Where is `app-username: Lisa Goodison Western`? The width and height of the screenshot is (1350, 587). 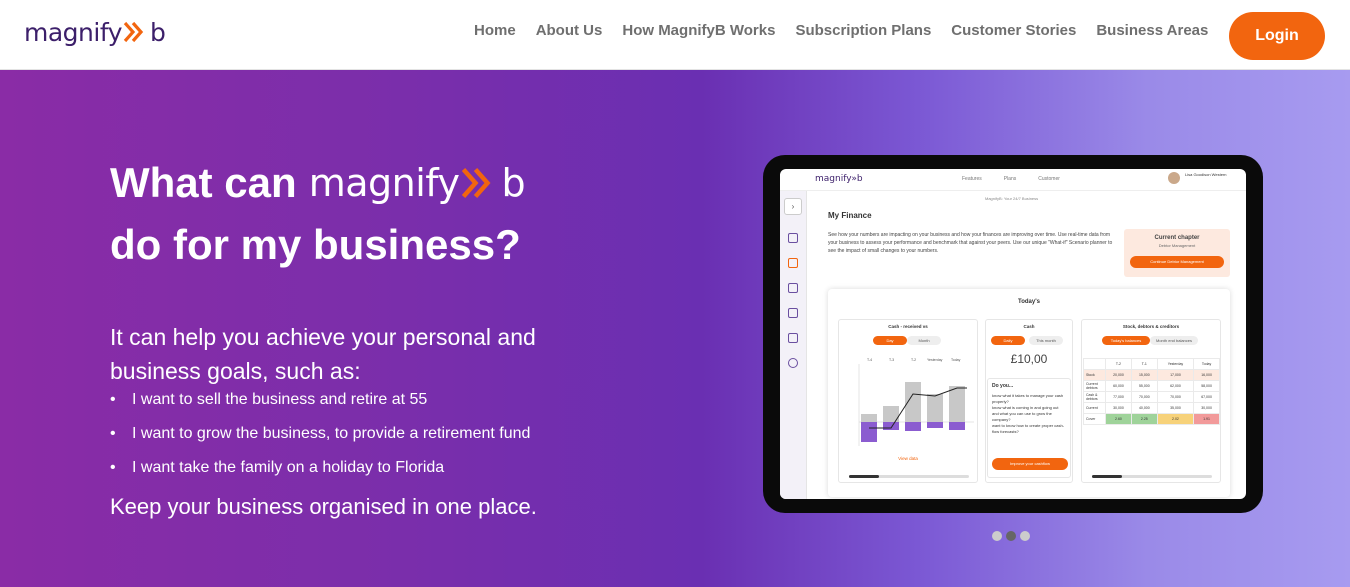
app-username: Lisa Goodison Western is located at coordinates (1206, 174).